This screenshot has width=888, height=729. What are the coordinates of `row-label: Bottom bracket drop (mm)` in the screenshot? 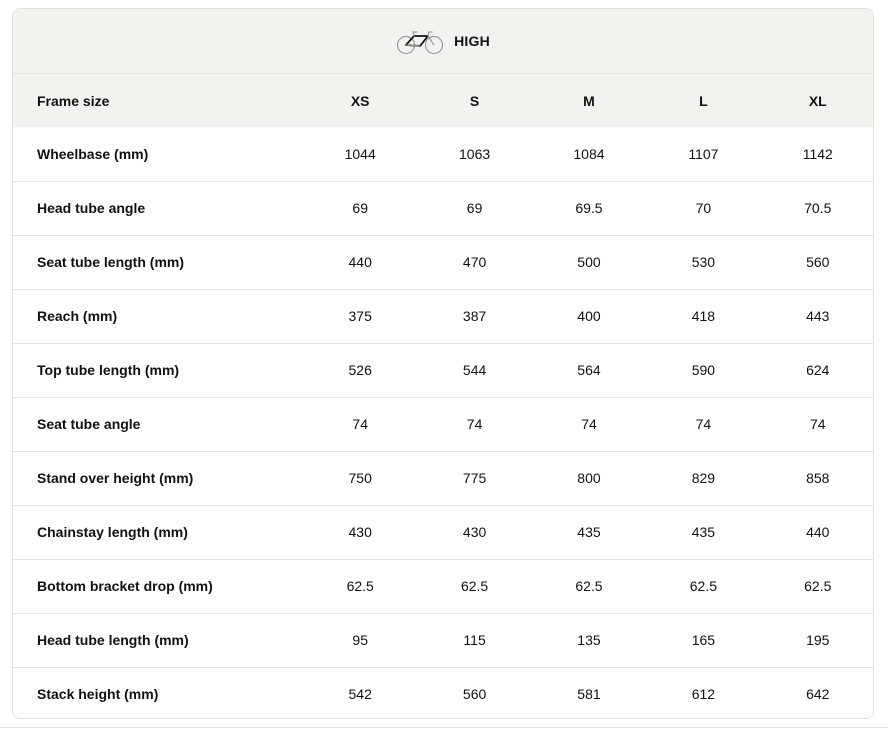 It's located at (125, 586).